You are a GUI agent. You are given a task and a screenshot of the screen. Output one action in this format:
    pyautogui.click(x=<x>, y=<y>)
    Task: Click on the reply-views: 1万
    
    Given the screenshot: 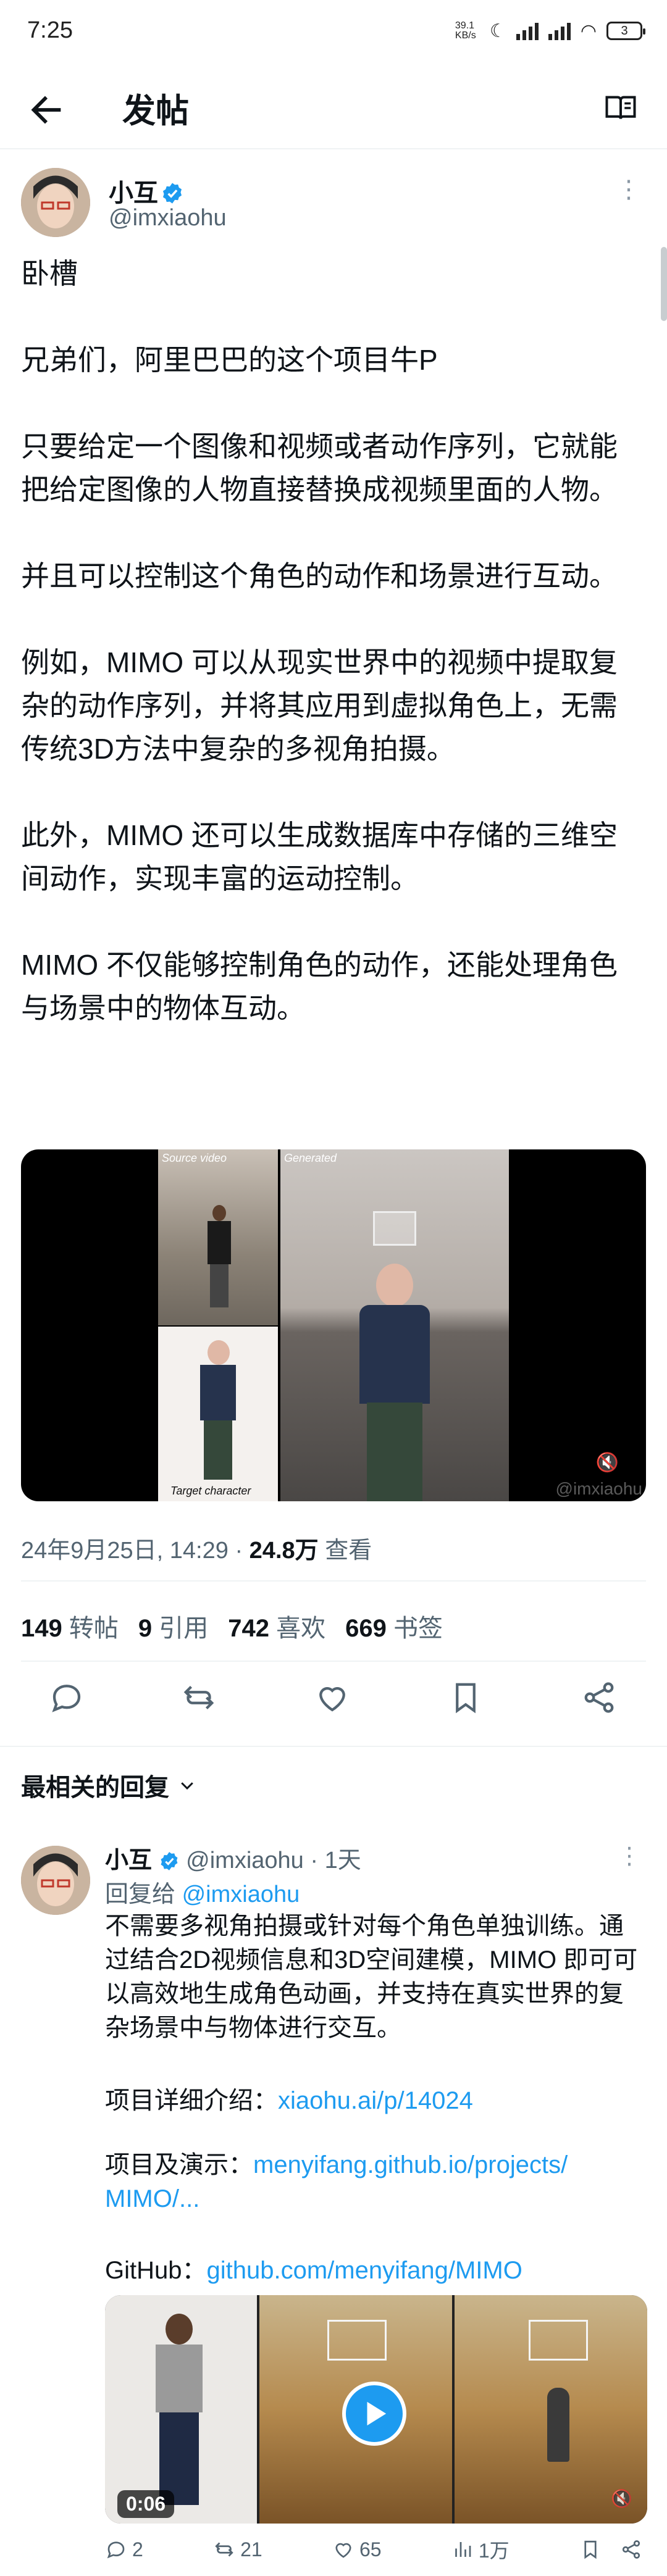 What is the action you would take?
    pyautogui.click(x=480, y=2549)
    